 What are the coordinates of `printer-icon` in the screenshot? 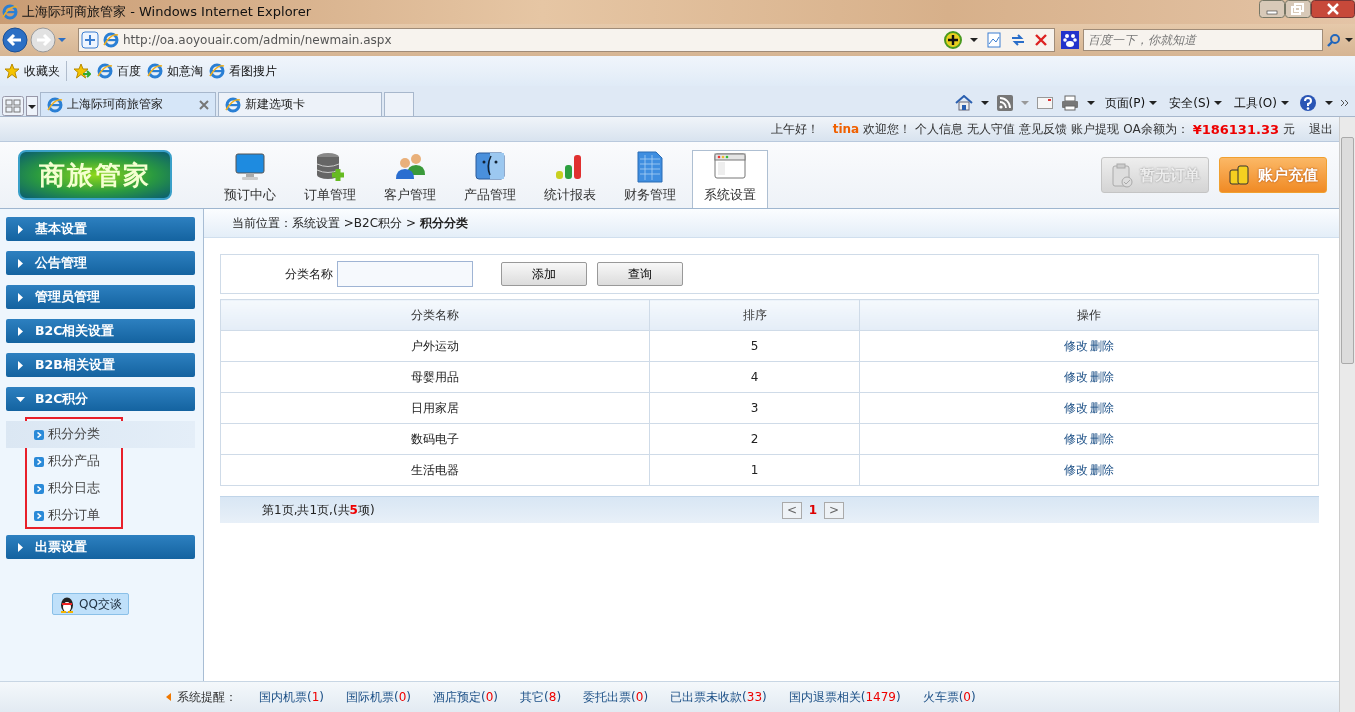 It's located at (1069, 103).